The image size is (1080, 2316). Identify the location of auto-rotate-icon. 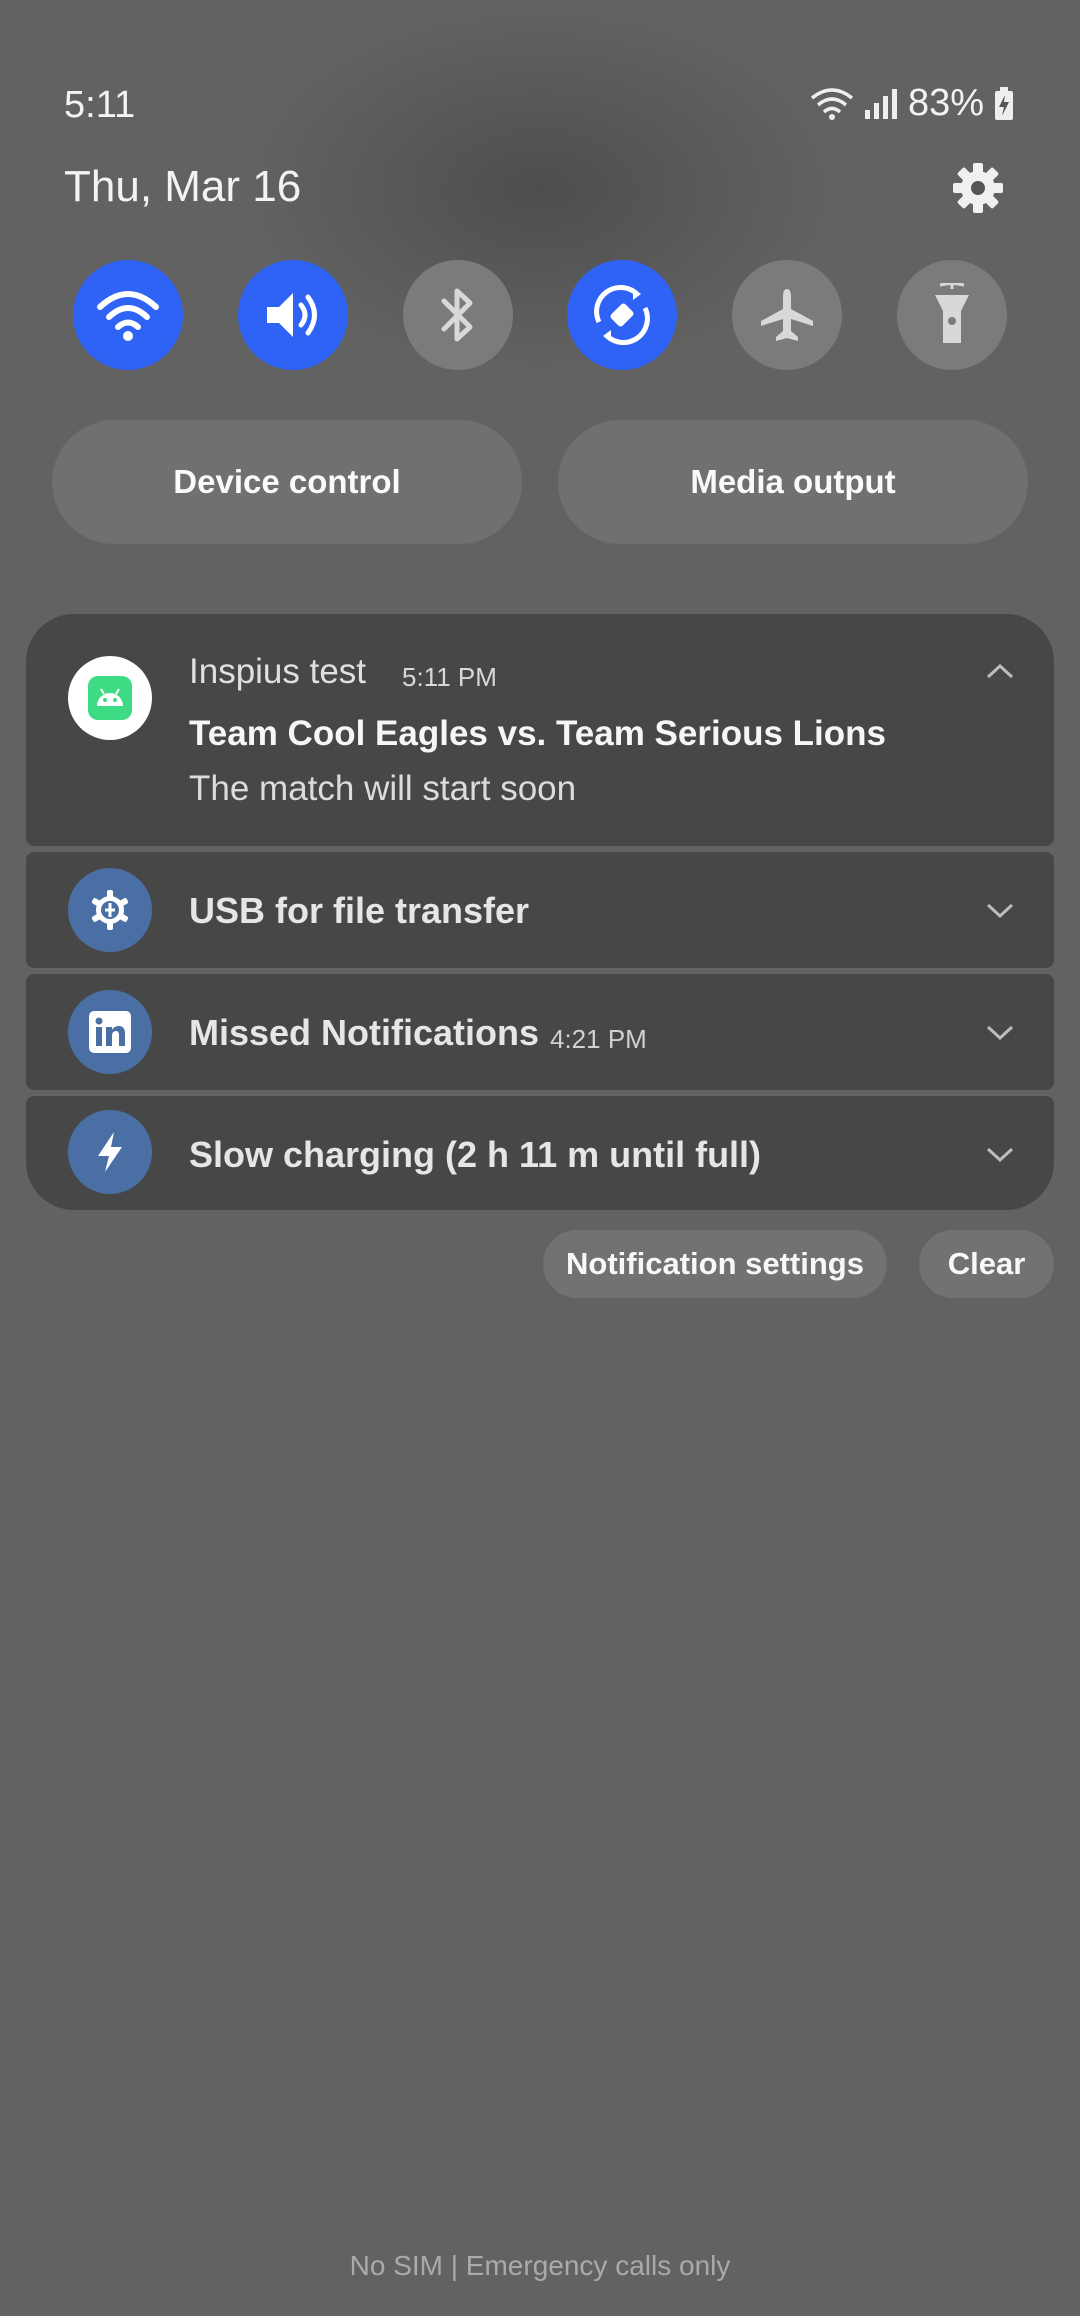
(622, 315).